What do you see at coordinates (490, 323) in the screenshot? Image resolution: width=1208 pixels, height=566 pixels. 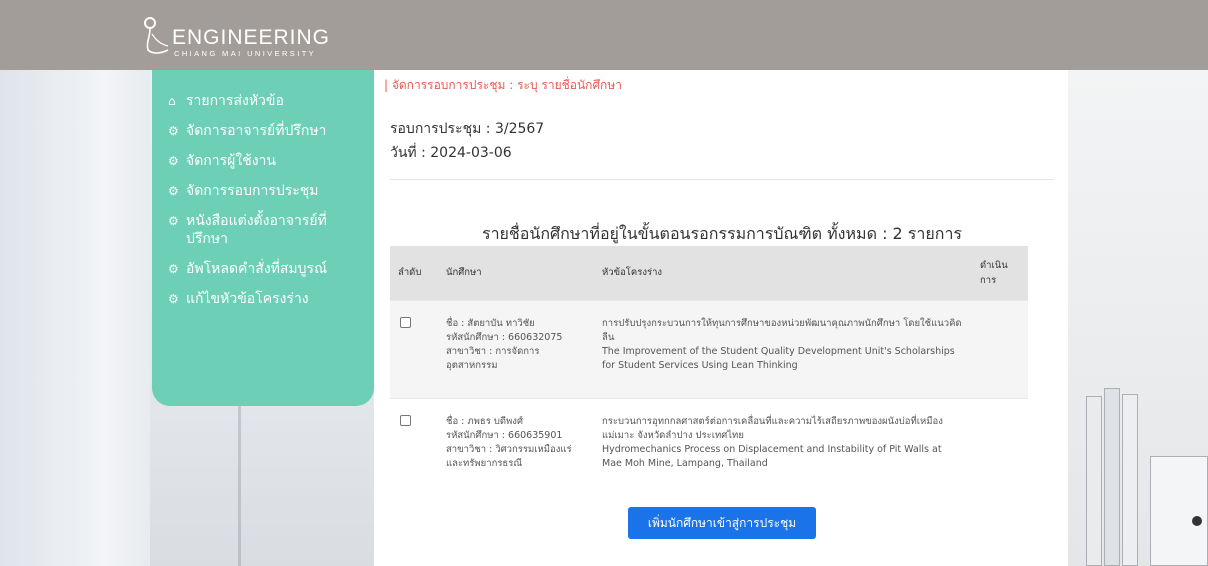 I see `student-name: ชื่อ : สัตยาบัน ทาวิชัย` at bounding box center [490, 323].